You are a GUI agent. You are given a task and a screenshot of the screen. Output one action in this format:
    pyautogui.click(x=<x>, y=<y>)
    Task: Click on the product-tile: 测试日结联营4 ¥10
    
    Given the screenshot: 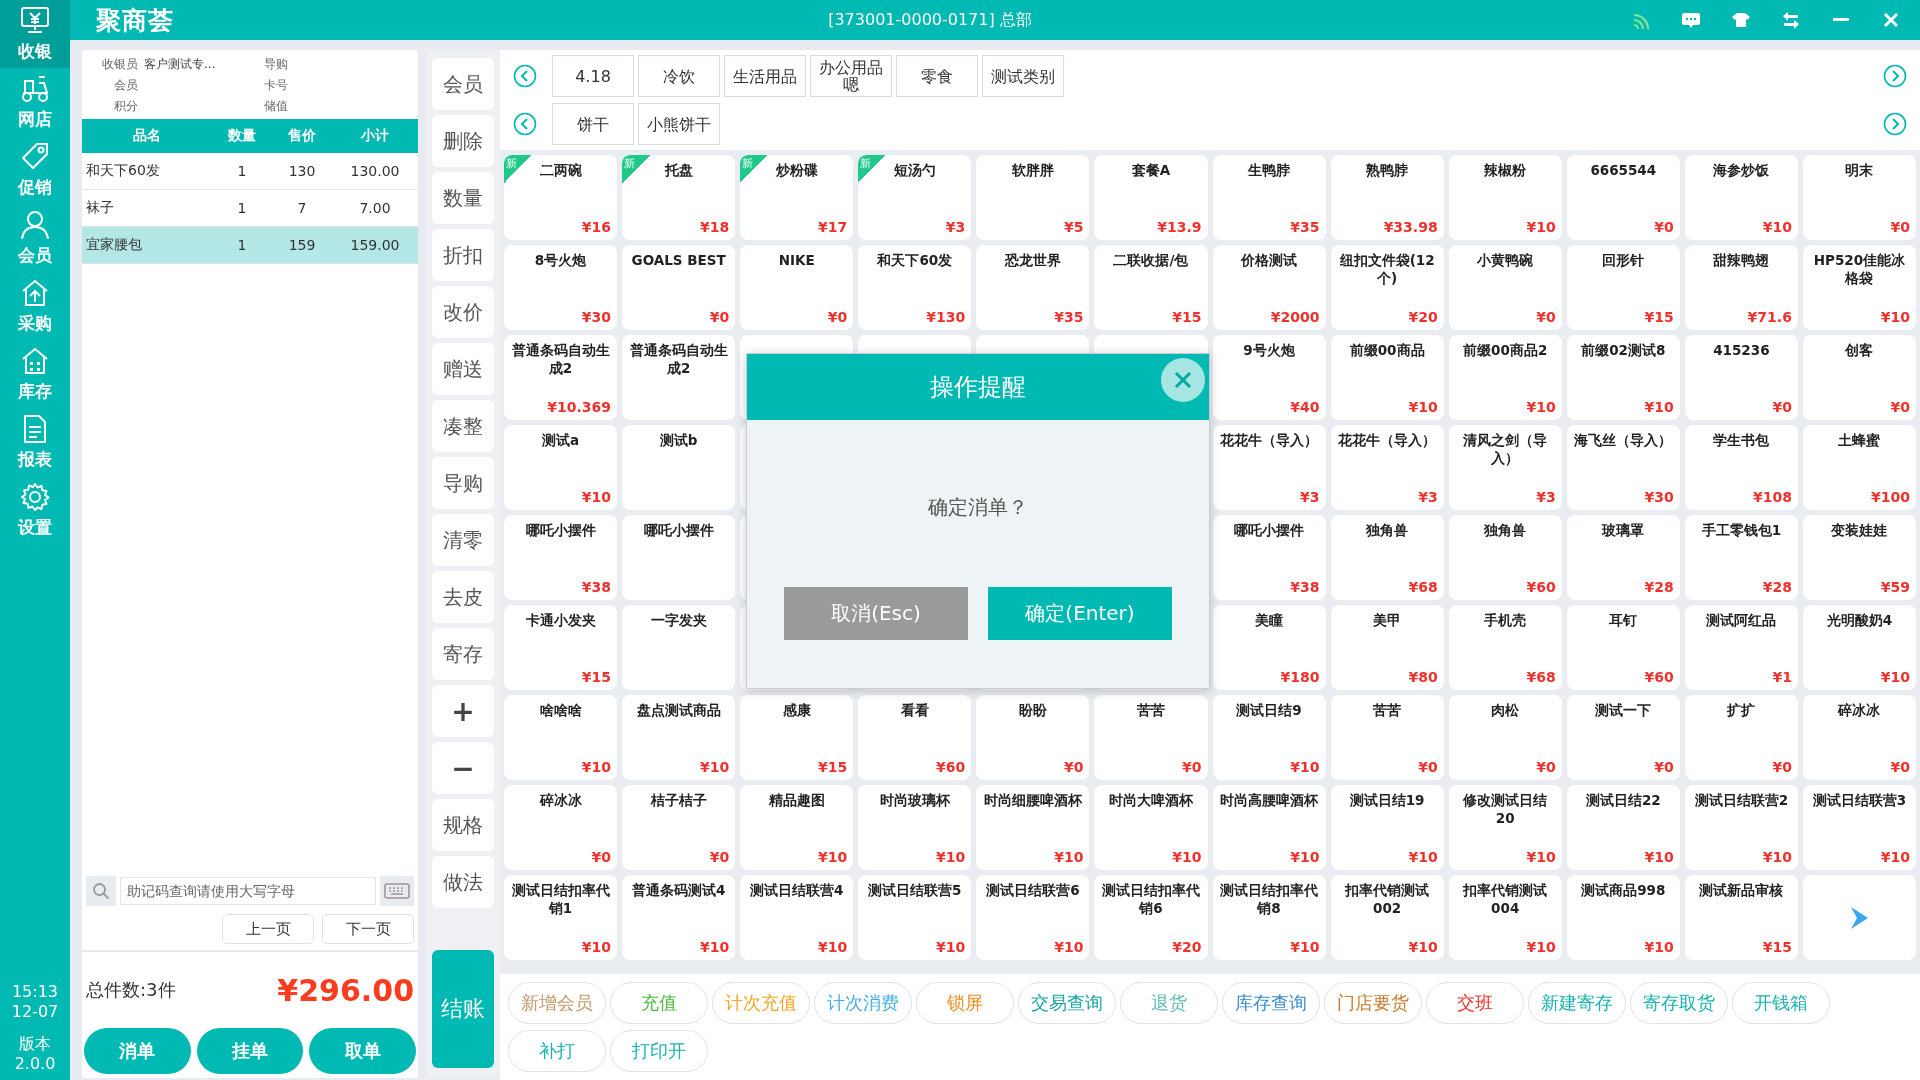 What is the action you would take?
    pyautogui.click(x=797, y=917)
    